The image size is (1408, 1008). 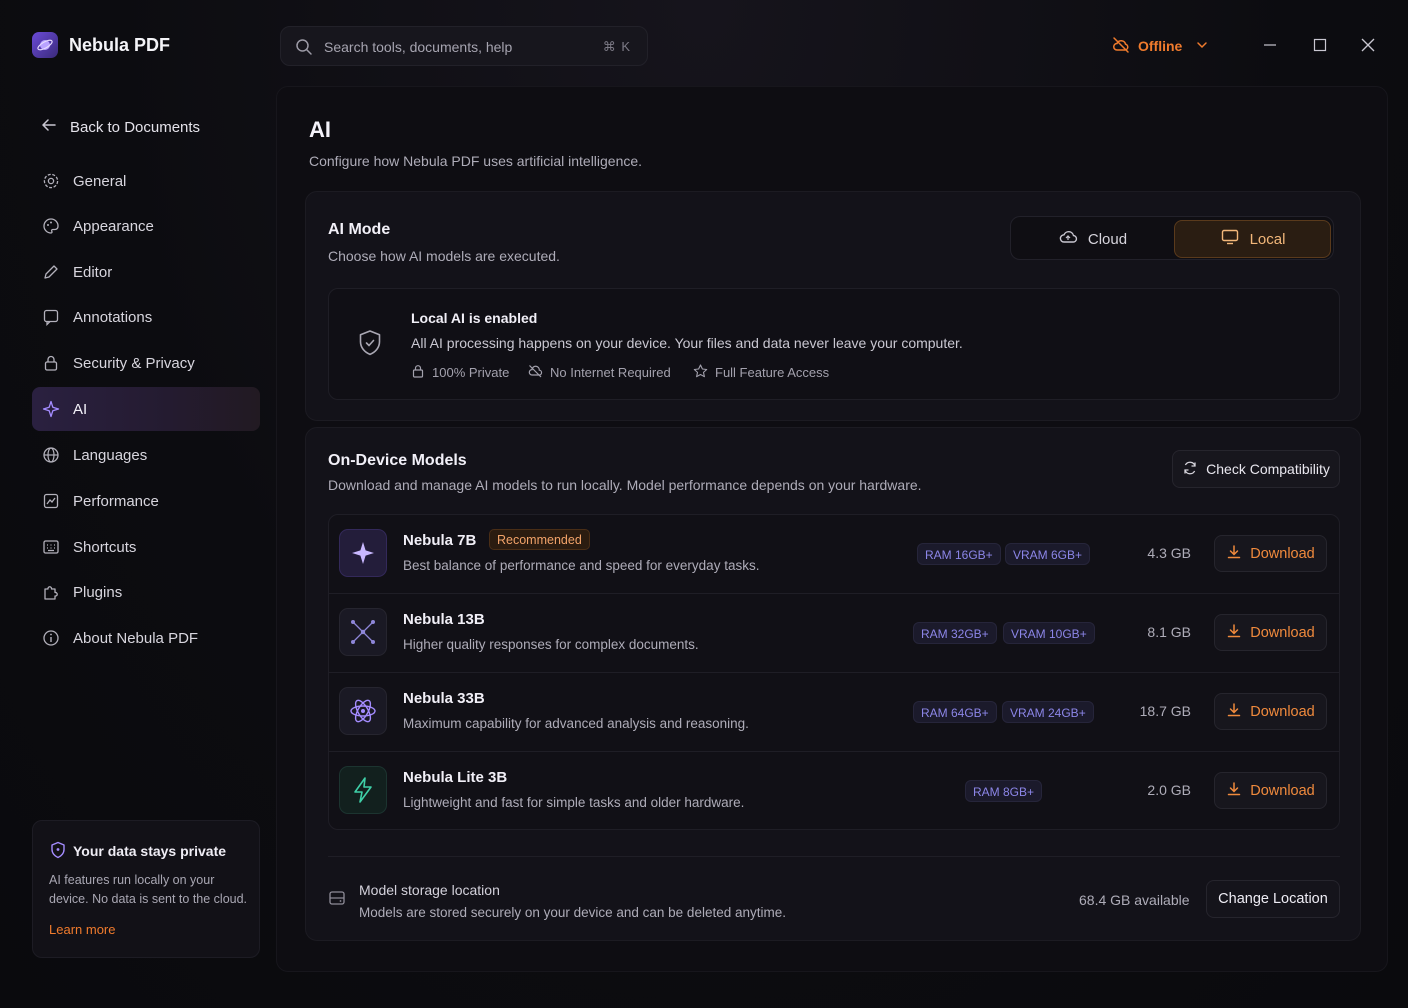 I want to click on model-name: Nebula Lite 3B, so click(x=455, y=777).